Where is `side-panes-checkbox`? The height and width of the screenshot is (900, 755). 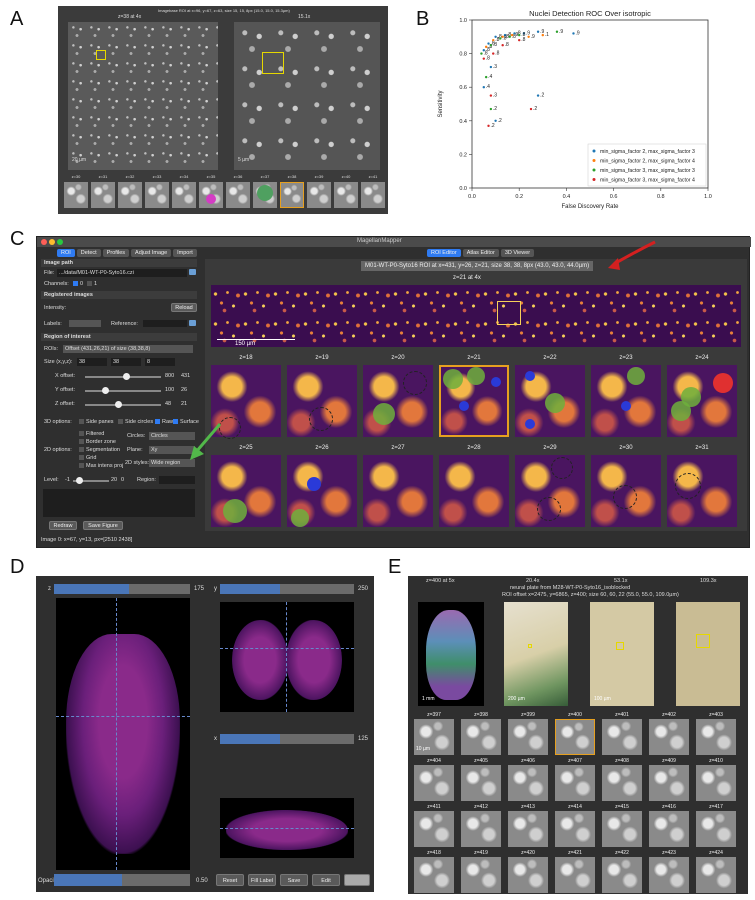
side-panes-checkbox is located at coordinates (81, 421).